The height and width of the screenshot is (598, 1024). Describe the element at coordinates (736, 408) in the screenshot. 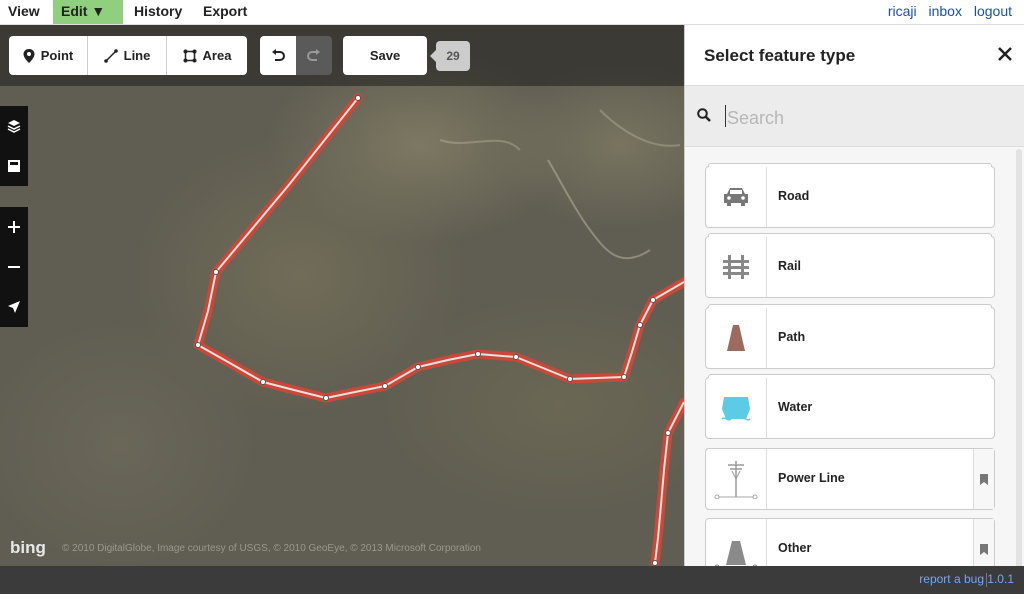

I see `water-icon` at that location.